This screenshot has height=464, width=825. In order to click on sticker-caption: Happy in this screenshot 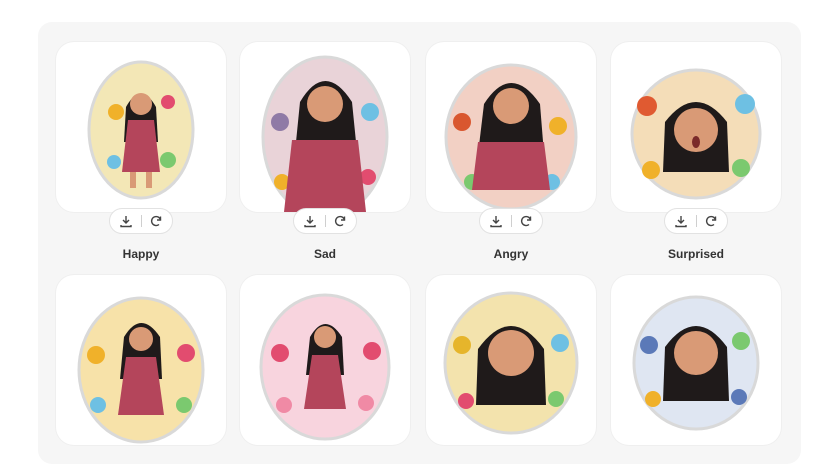, I will do `click(141, 254)`.